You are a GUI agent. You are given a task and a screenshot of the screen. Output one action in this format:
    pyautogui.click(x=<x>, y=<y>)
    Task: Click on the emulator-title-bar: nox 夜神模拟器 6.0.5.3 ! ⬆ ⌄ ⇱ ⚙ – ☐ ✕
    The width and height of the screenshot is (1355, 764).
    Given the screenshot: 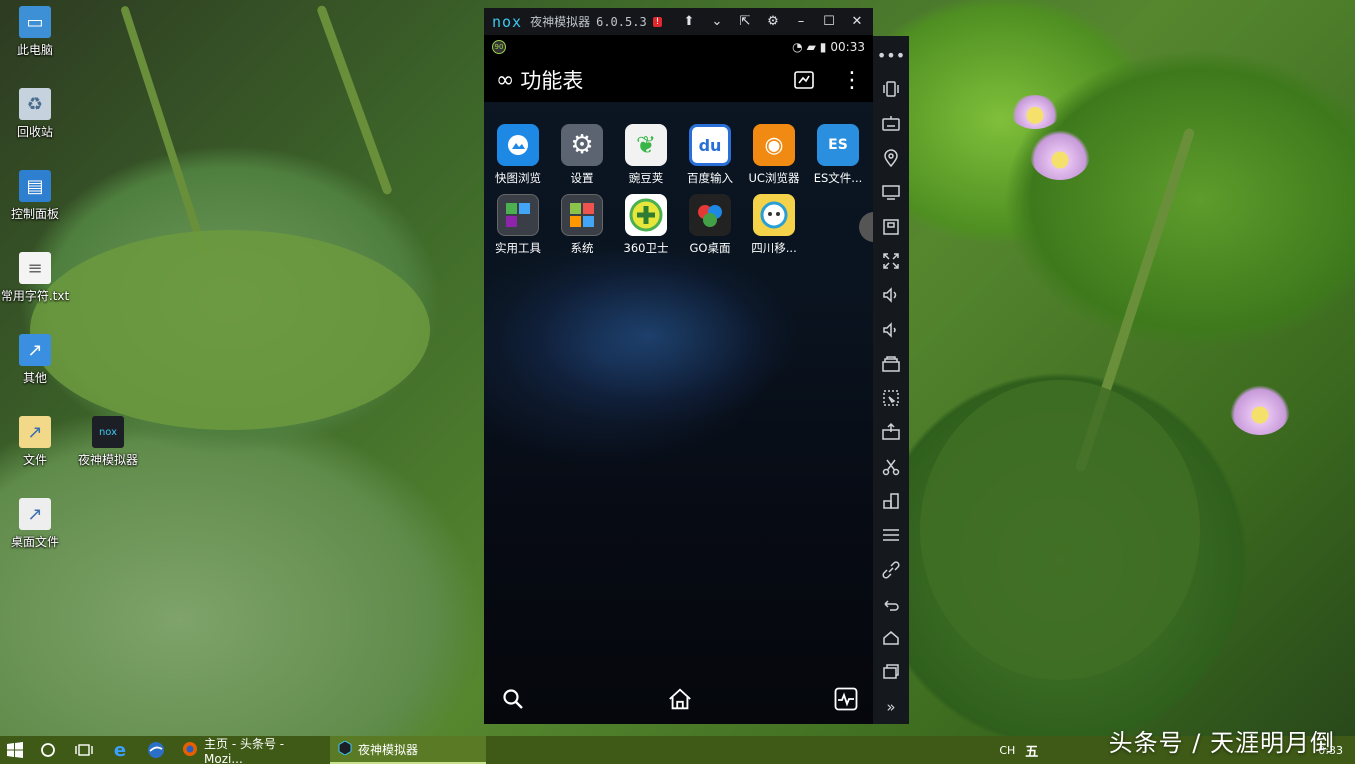 What is the action you would take?
    pyautogui.click(x=678, y=22)
    